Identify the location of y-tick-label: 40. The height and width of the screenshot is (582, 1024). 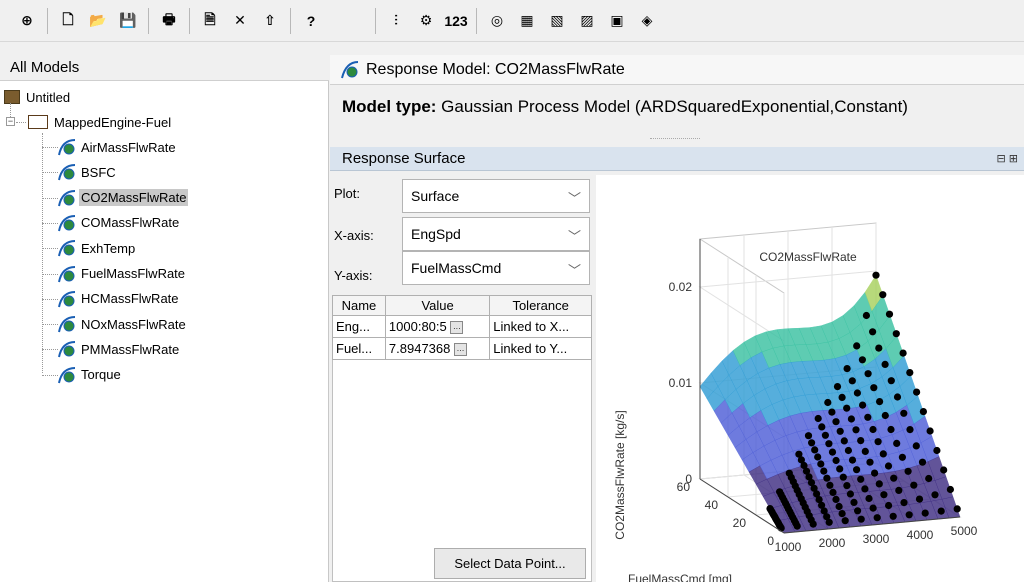
(712, 505).